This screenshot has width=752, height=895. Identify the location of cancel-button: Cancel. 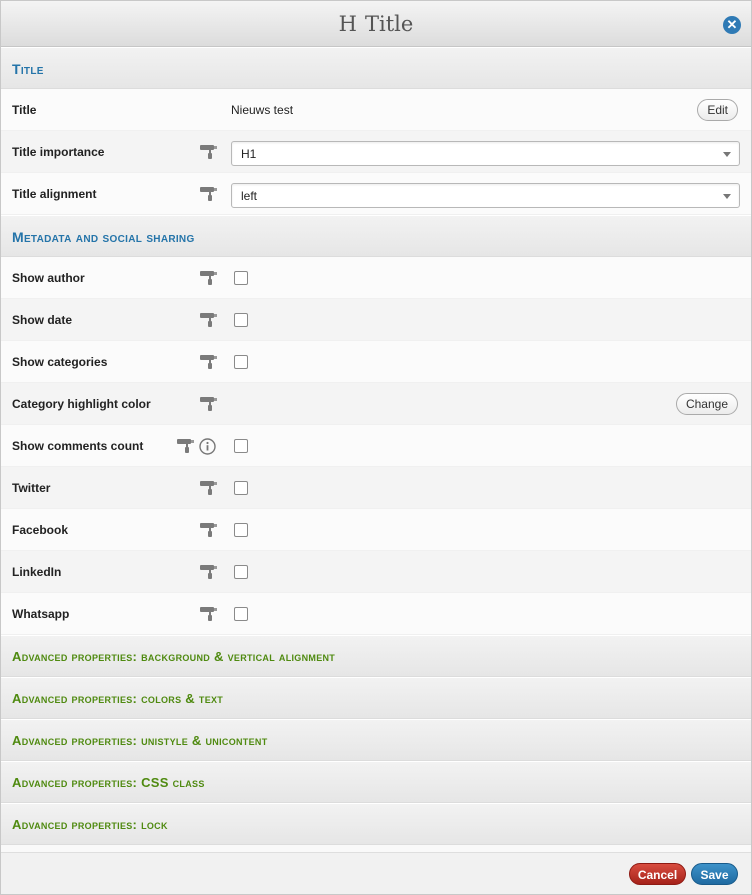
(657, 874).